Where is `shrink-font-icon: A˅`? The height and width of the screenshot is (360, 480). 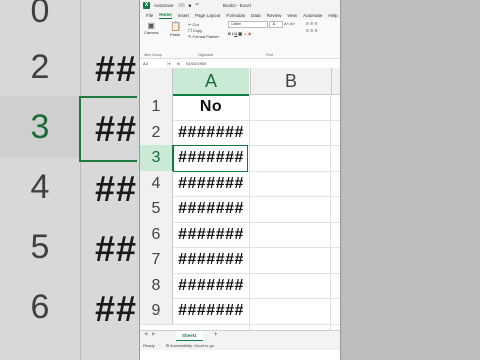 shrink-font-icon: A˅ is located at coordinates (292, 23).